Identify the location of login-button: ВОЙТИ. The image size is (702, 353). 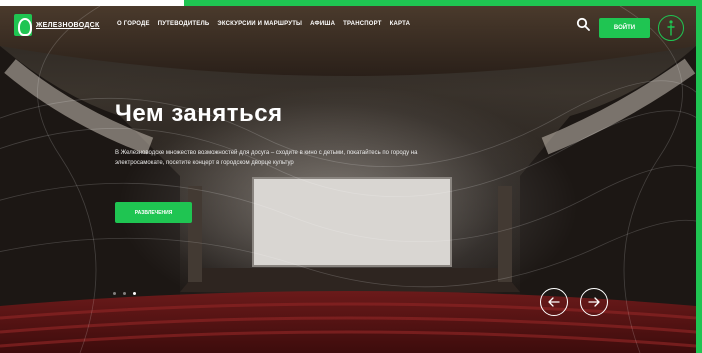
(624, 28).